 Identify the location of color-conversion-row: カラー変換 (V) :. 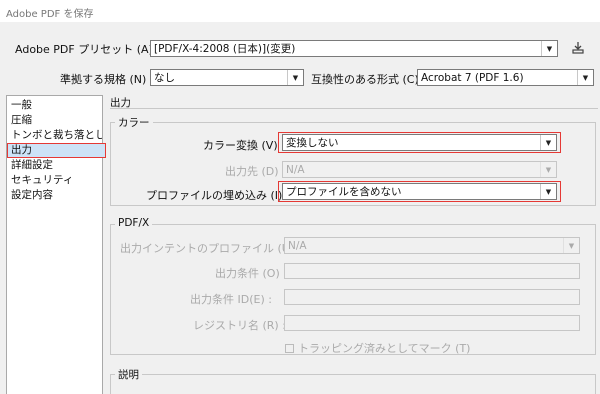
(244, 145).